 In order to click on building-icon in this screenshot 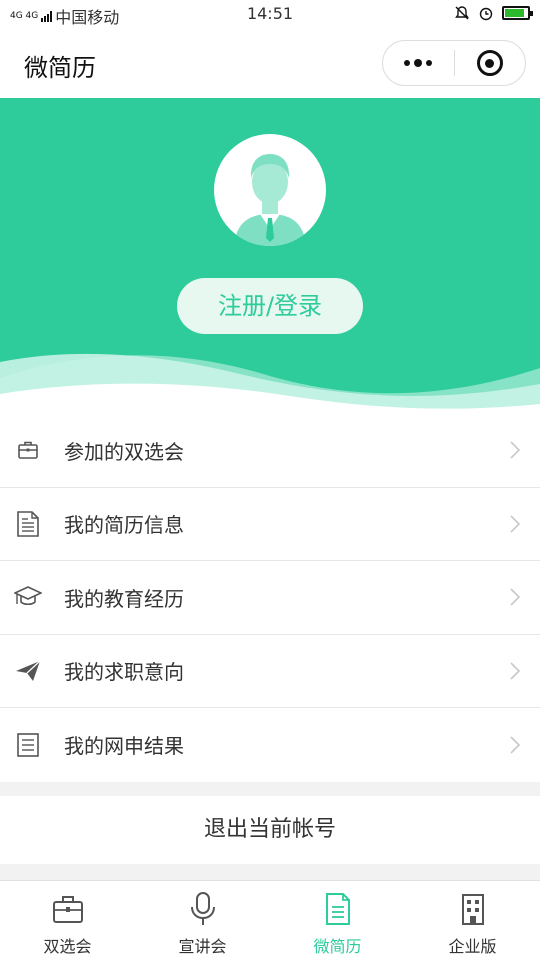, I will do `click(473, 909)`.